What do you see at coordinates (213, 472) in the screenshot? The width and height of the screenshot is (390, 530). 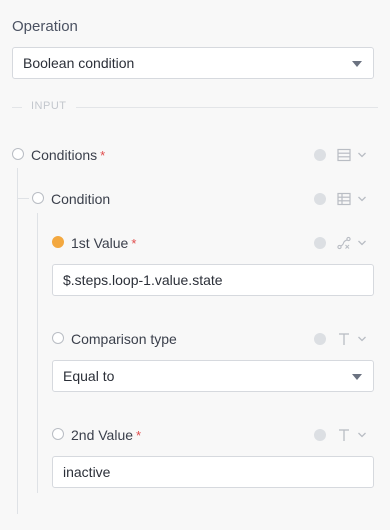 I see `second-value-input: inactive` at bounding box center [213, 472].